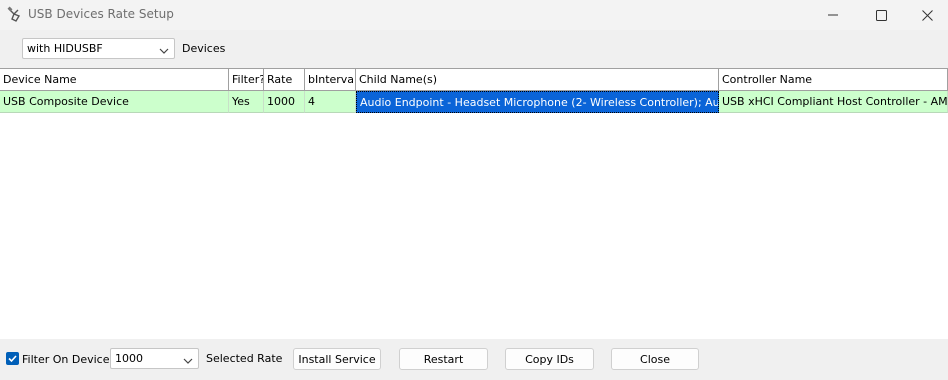 The image size is (948, 380). Describe the element at coordinates (284, 102) in the screenshot. I see `cell-rate: 1000` at that location.